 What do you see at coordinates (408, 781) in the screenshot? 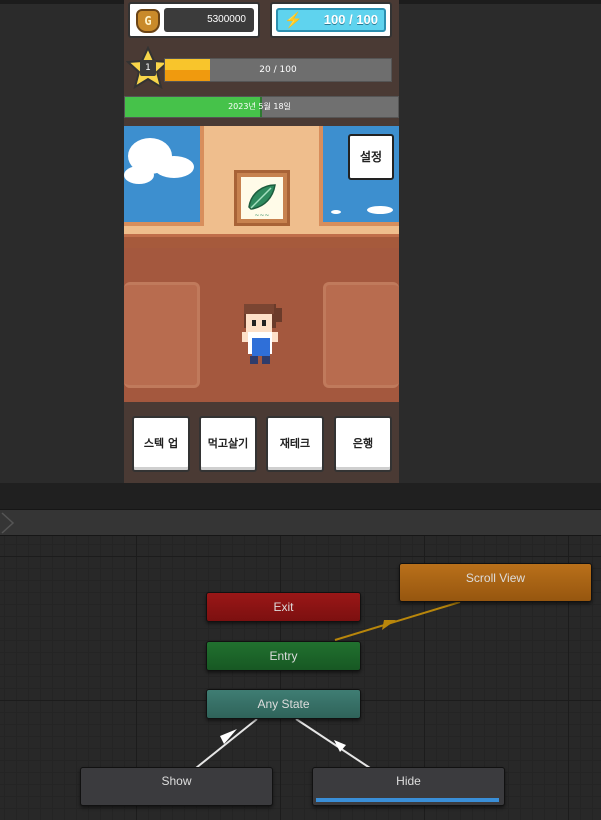
I see `state-hide-label: Hide` at bounding box center [408, 781].